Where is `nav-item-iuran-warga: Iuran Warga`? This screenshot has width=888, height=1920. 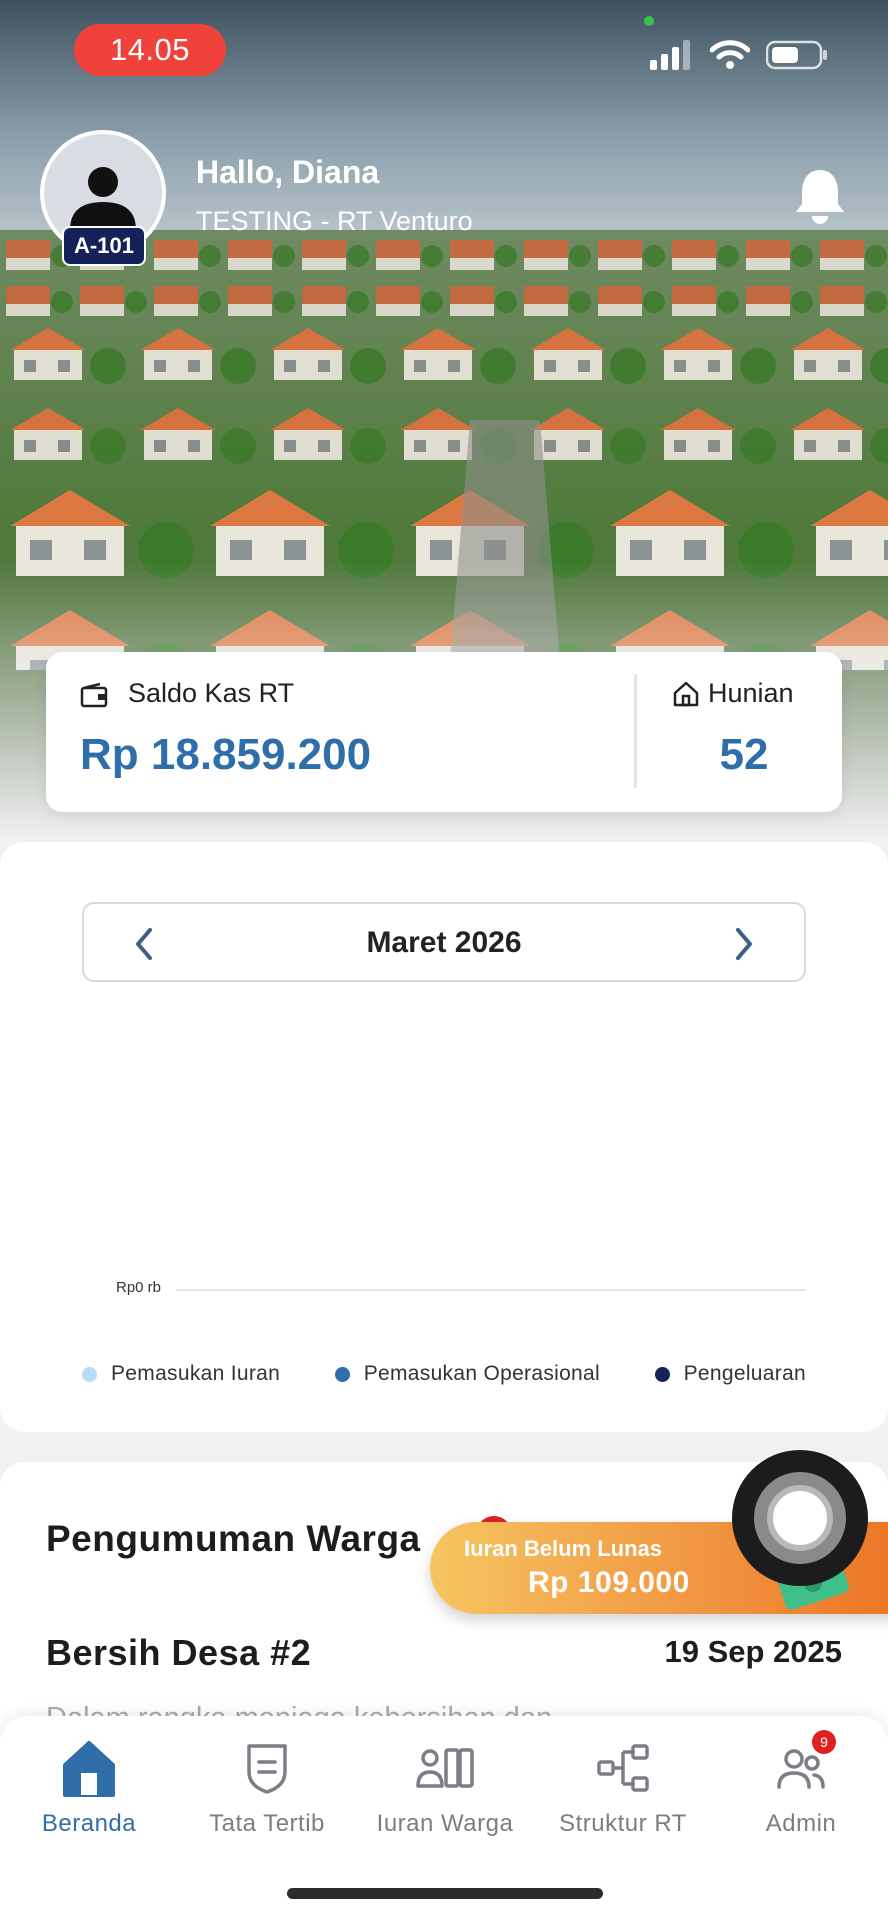
nav-item-iuran-warga: Iuran Warga is located at coordinates (445, 1796).